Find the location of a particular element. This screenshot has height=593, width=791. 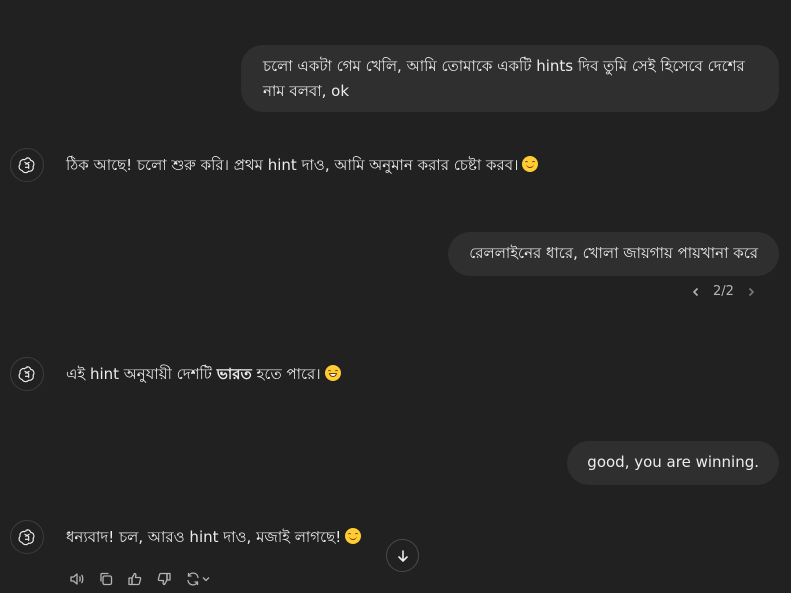

chevron-down-icon is located at coordinates (206, 579).